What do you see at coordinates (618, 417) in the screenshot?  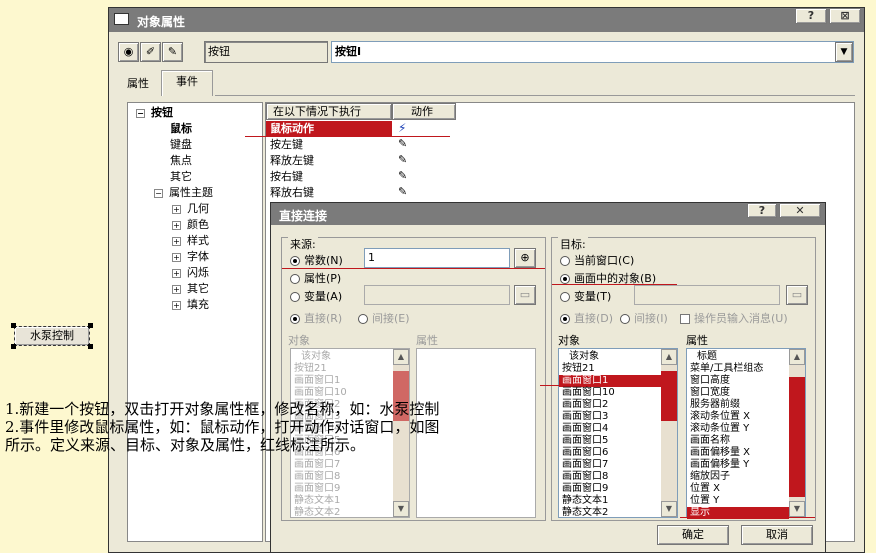 I see `list-item: 画面窗口3` at bounding box center [618, 417].